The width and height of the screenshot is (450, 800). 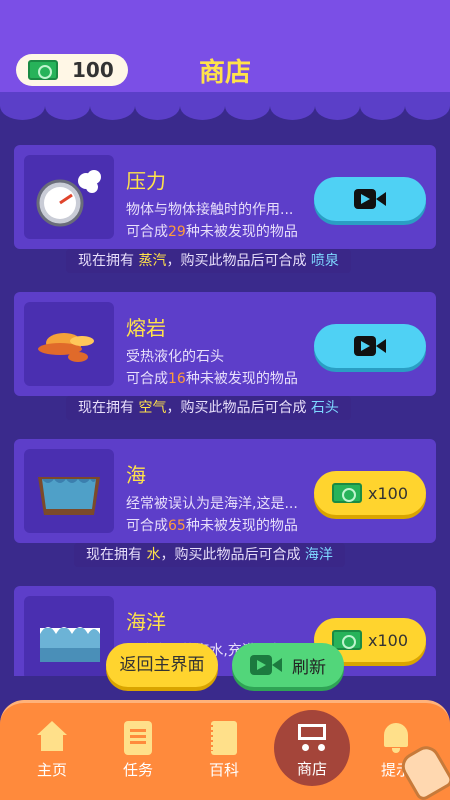 I want to click on nav-item-wiki: 百科, so click(x=224, y=750).